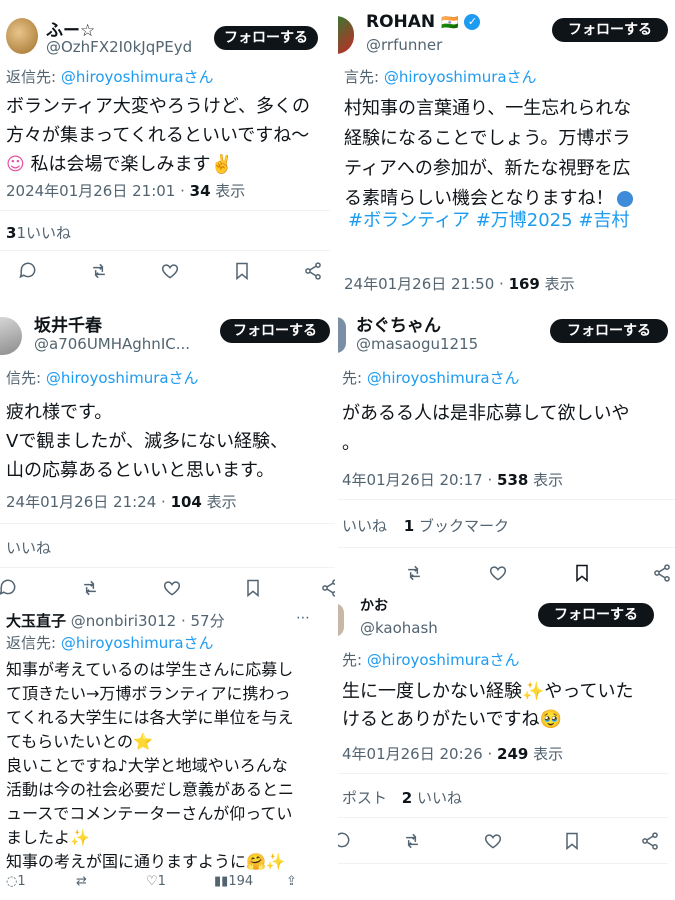 The image size is (675, 900). I want to click on tweet-text-line: 経験になることでしょう。万博ボラ, so click(487, 138).